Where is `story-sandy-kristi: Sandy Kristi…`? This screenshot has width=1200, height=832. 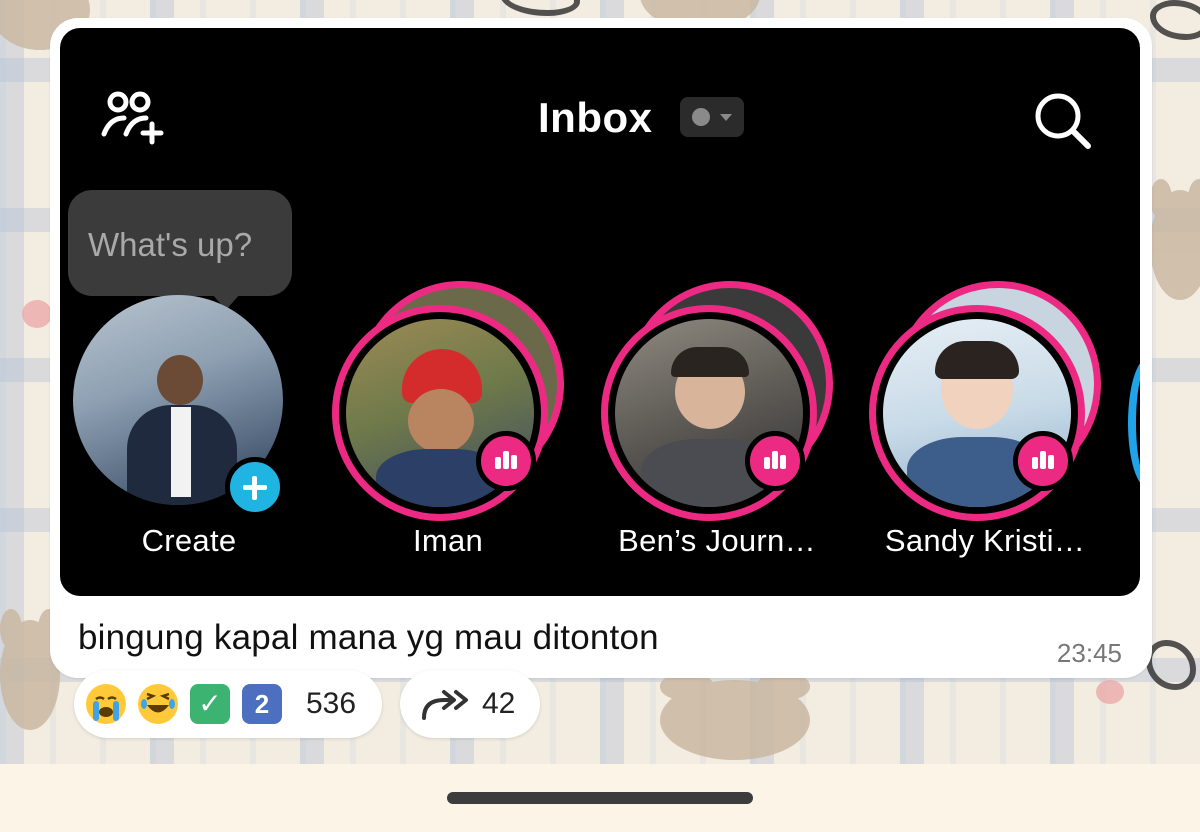
story-sandy-kristi: Sandy Kristi… is located at coordinates (985, 432).